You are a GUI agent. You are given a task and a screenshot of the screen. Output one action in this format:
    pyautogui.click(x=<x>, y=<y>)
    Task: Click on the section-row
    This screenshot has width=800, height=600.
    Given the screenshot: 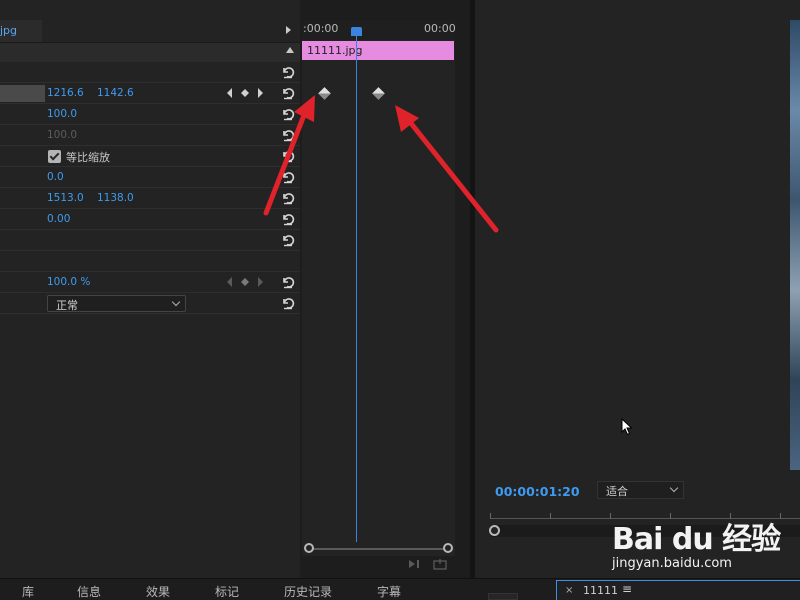 What is the action you would take?
    pyautogui.click(x=150, y=240)
    